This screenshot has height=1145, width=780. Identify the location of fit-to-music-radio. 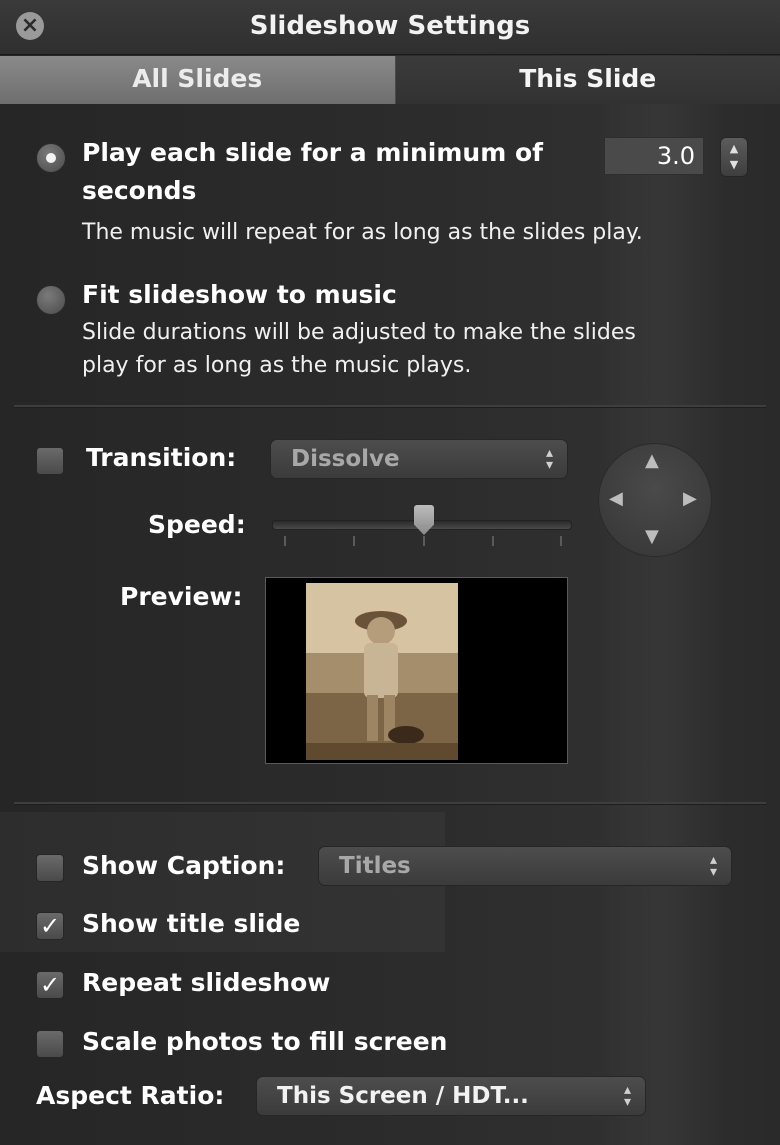
(51, 300).